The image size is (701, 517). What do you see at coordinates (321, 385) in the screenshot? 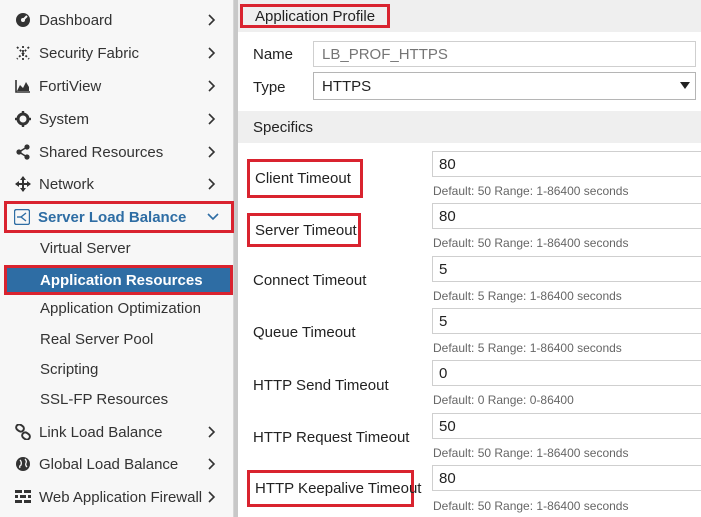
I see `http-send-timeout-label: HTTP Send Timeout` at bounding box center [321, 385].